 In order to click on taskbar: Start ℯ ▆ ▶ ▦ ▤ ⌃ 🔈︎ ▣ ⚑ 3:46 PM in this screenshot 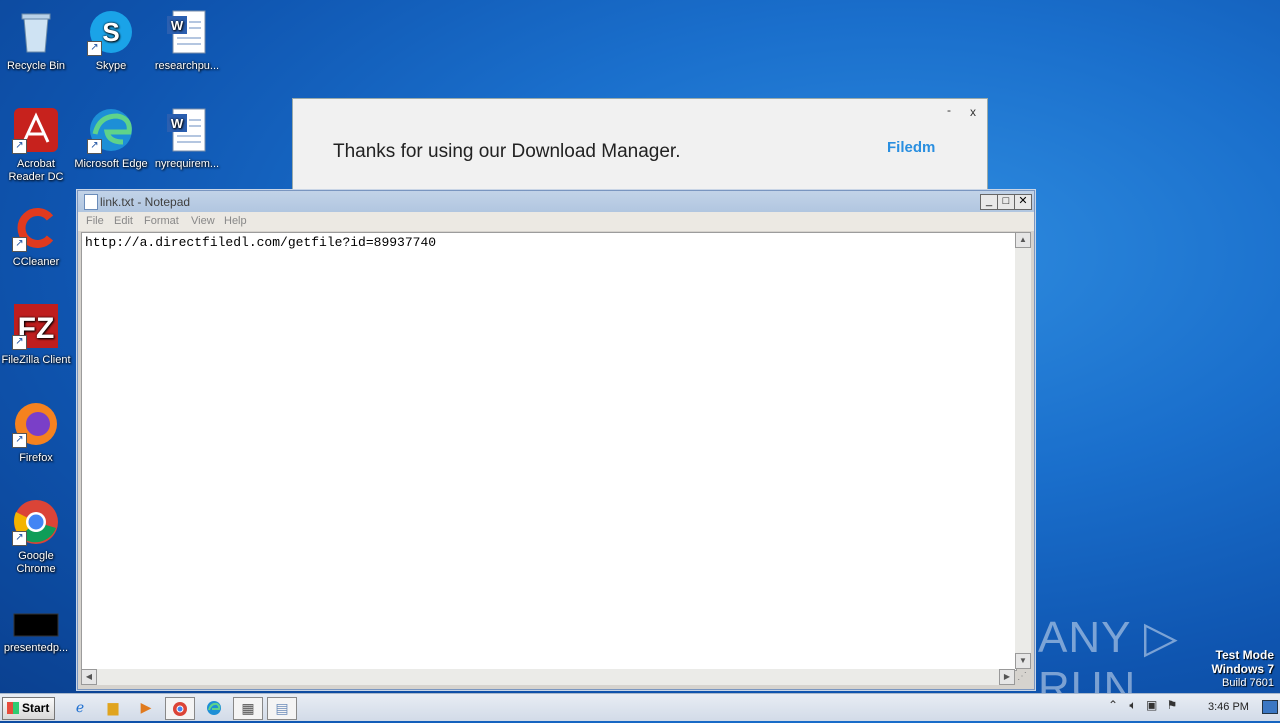, I will do `click(640, 707)`.